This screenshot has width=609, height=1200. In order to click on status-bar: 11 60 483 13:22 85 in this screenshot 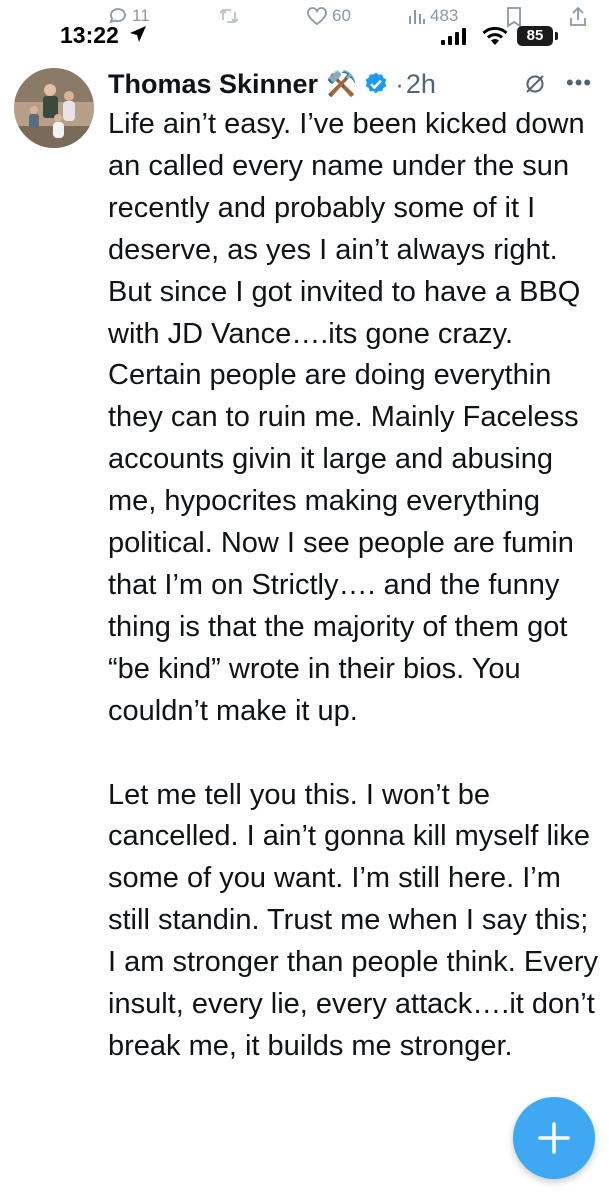, I will do `click(304, 25)`.